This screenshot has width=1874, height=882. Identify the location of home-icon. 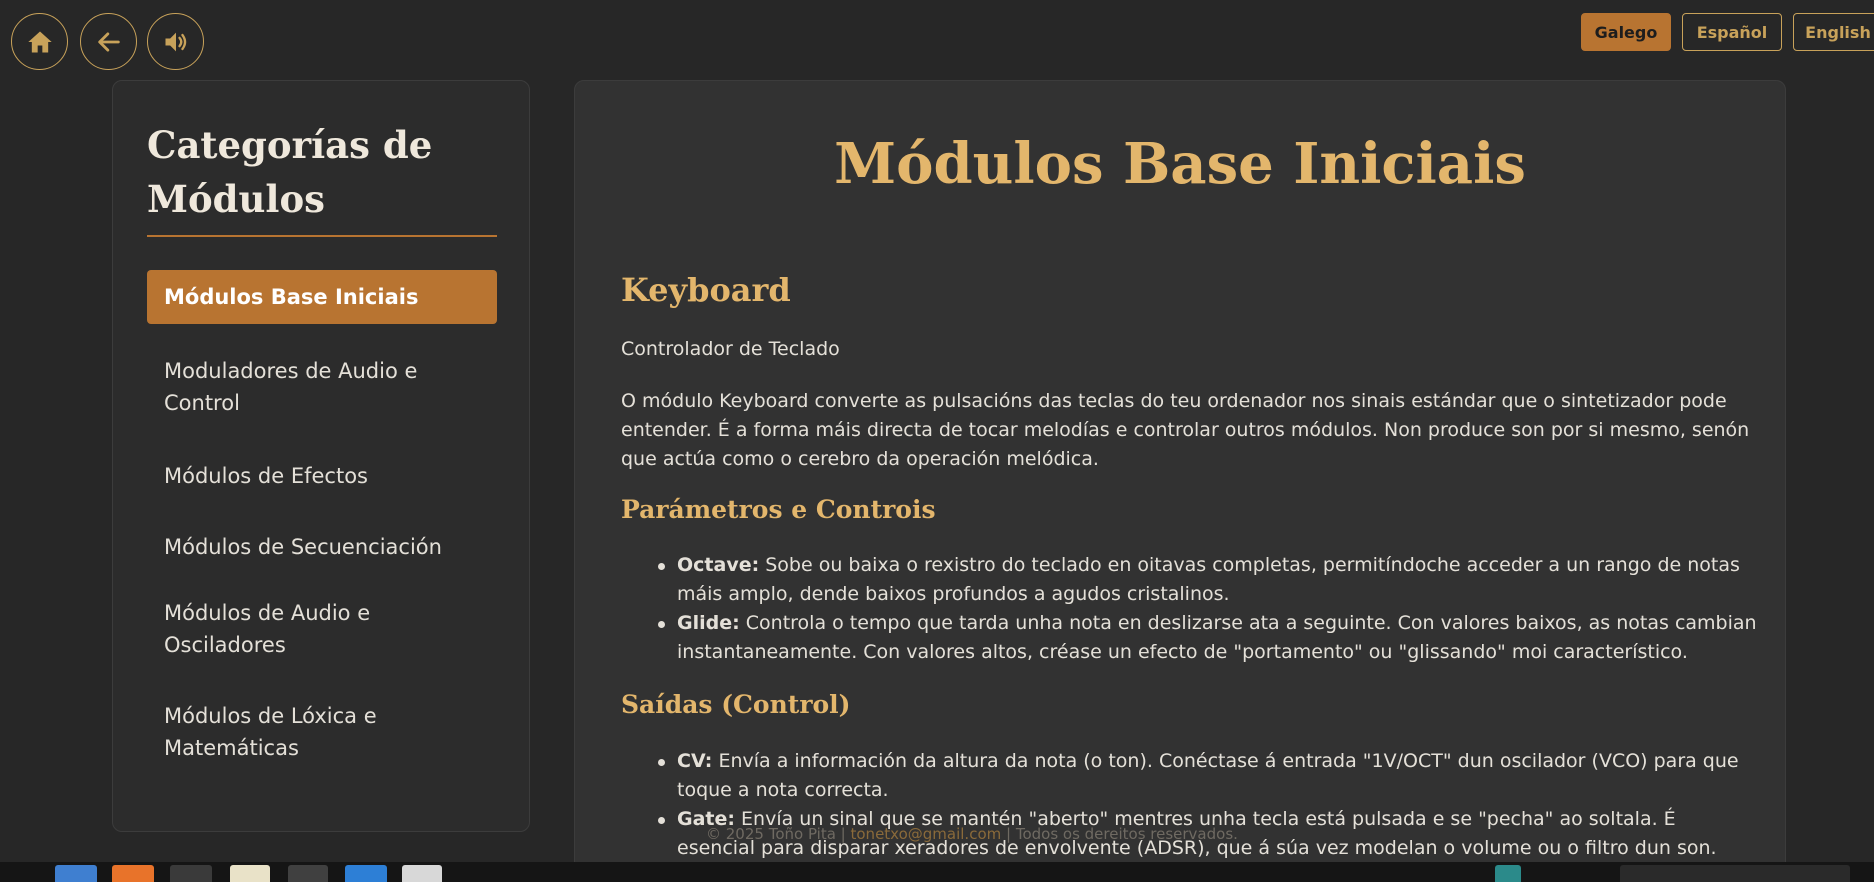
(39, 41).